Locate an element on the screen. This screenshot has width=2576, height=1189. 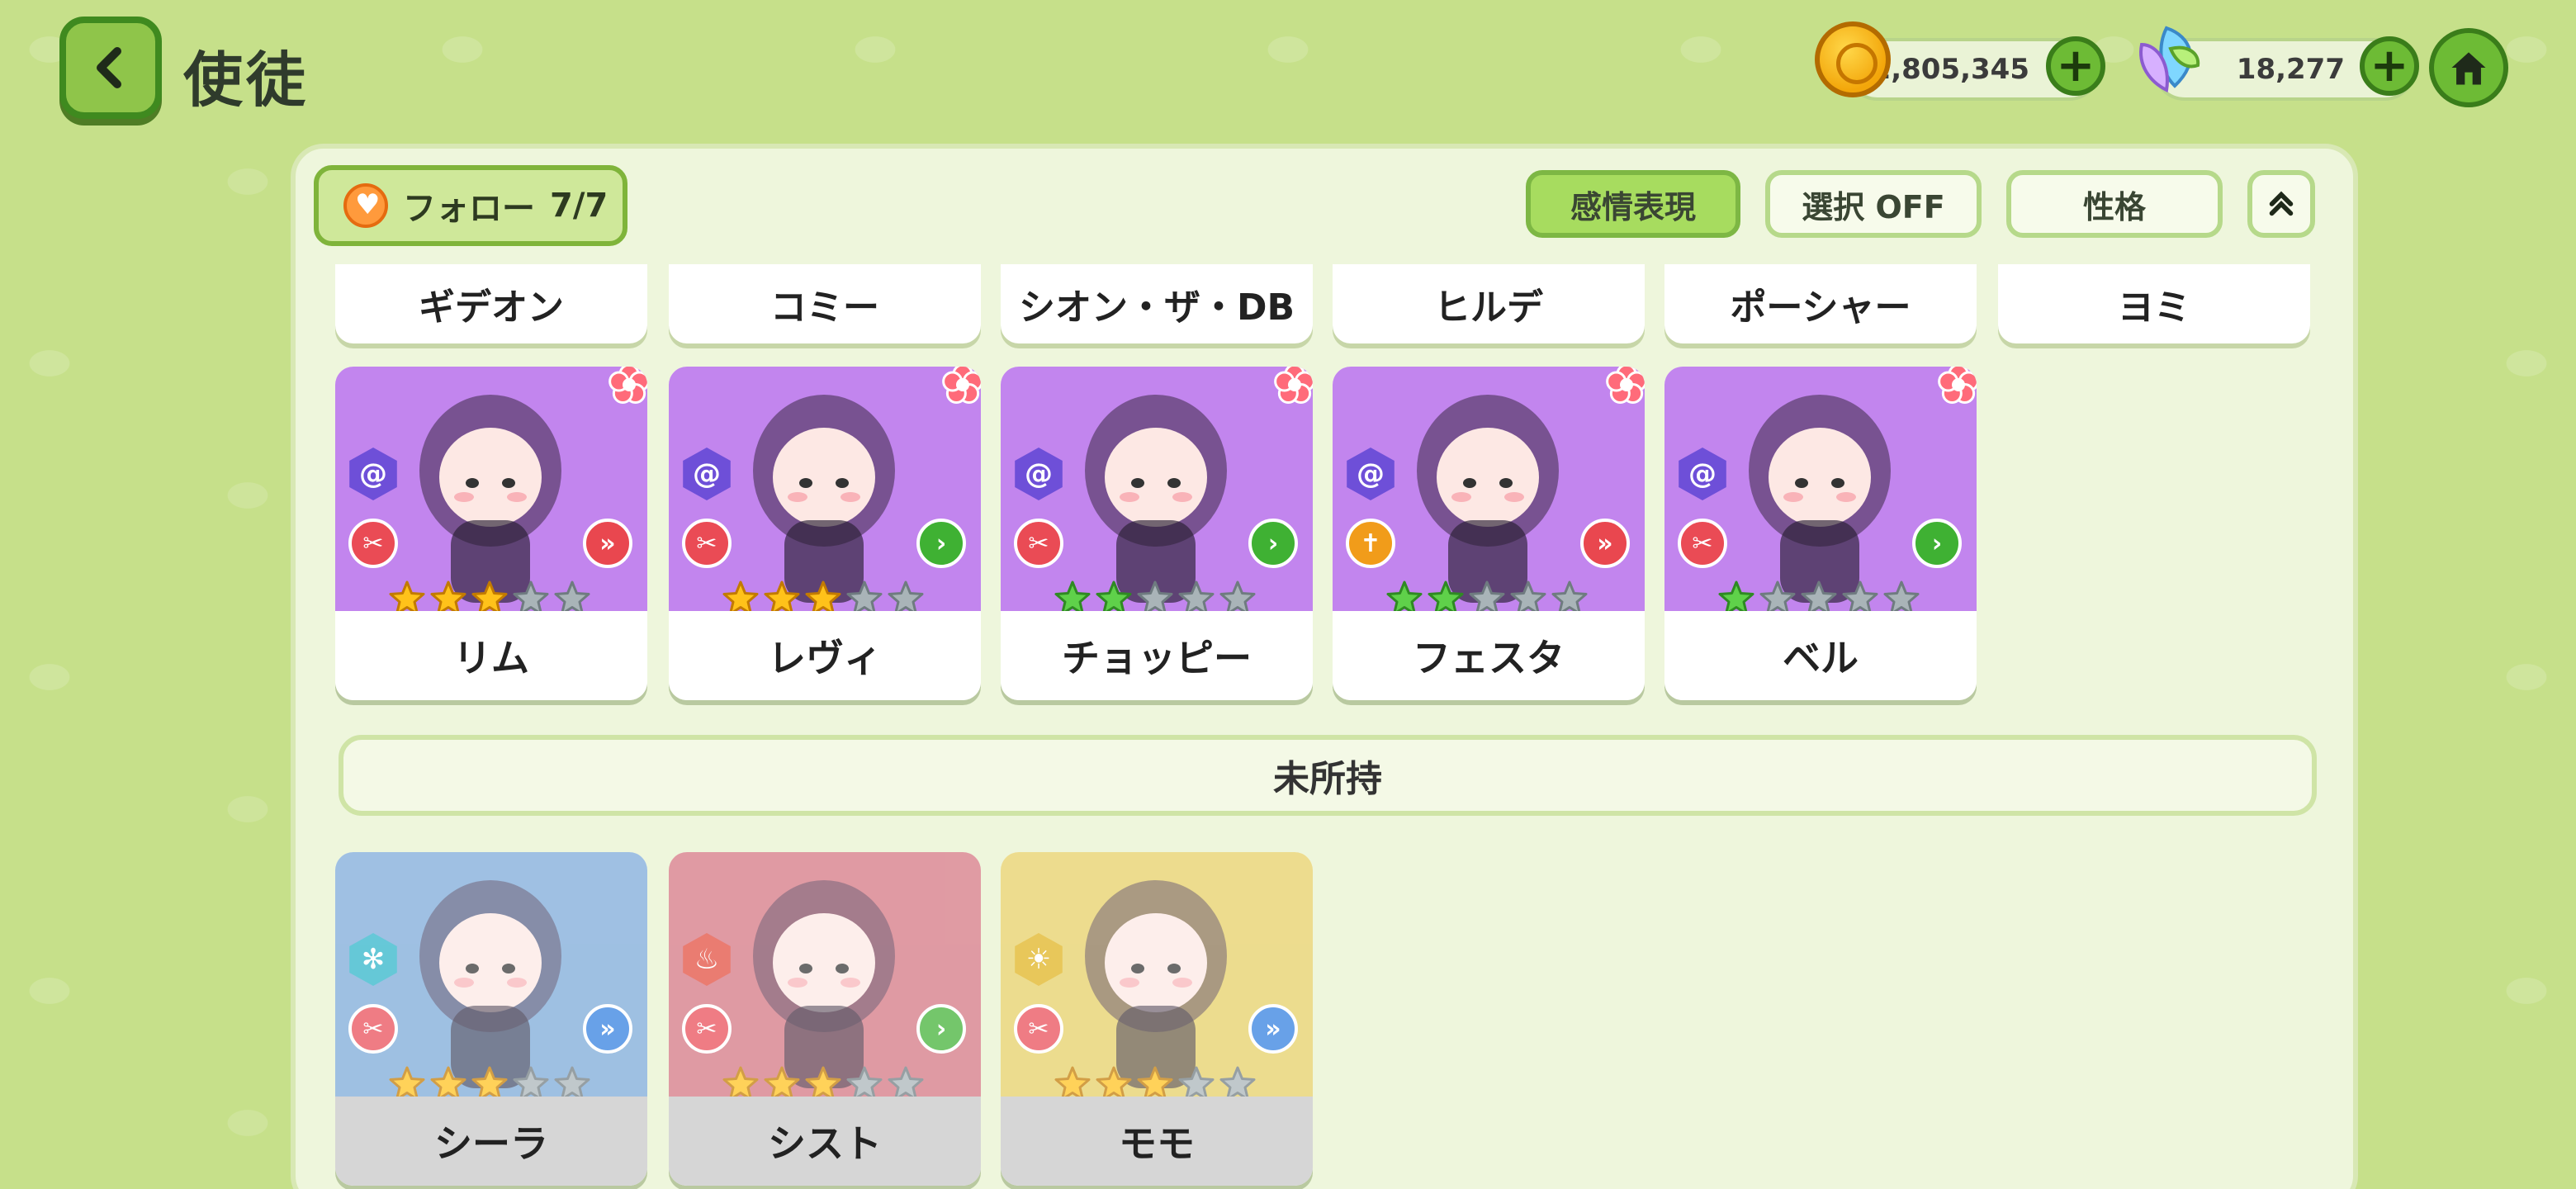
character-name: シーラ is located at coordinates (491, 1141).